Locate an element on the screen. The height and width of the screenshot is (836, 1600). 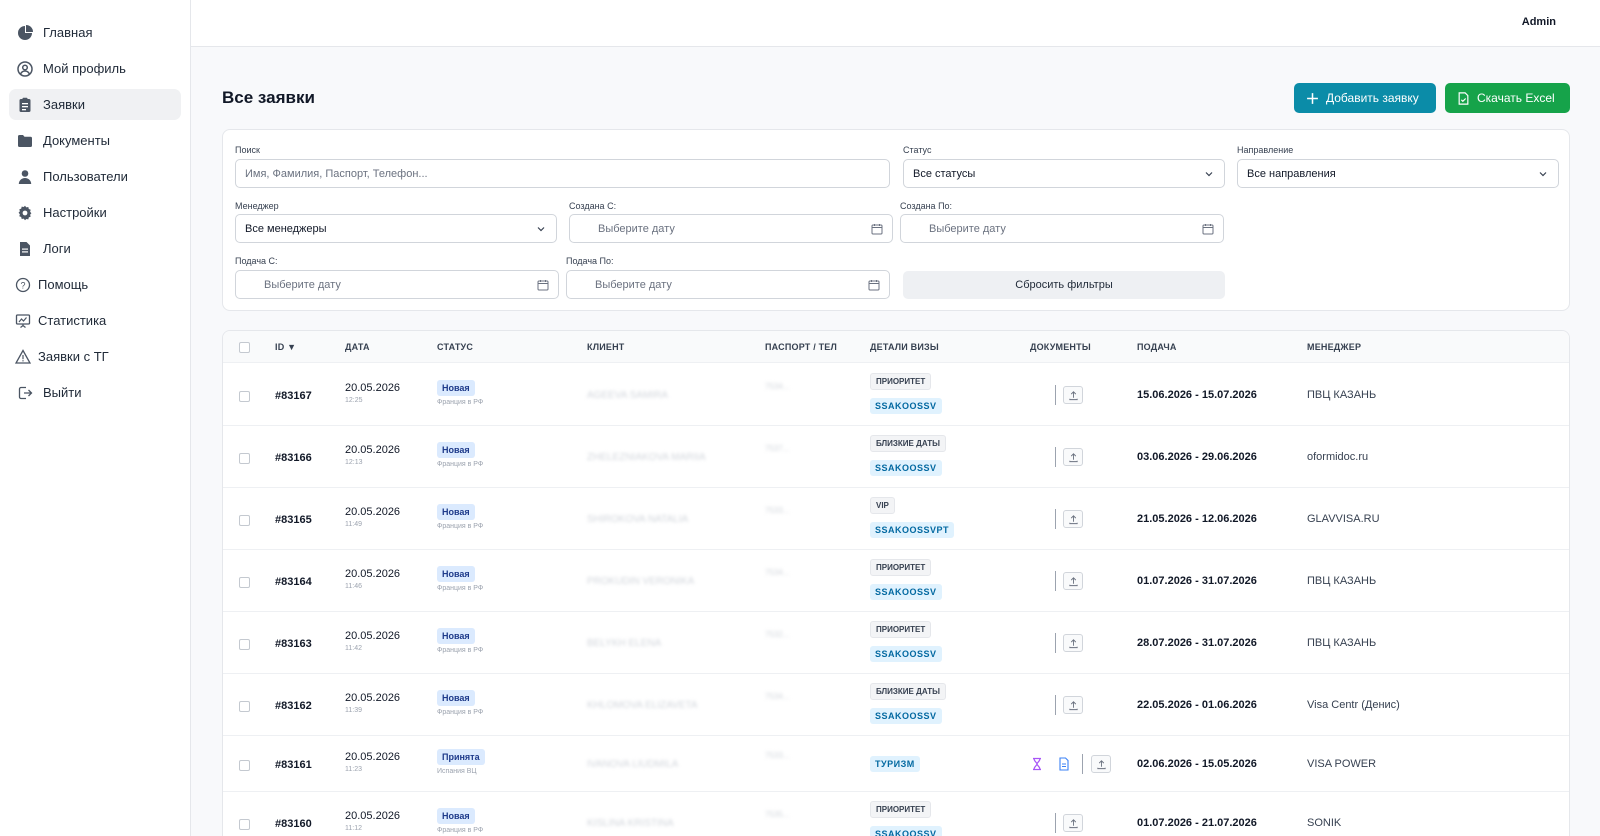
sidebar-item-label: Заявки с ТГ is located at coordinates (73, 356).